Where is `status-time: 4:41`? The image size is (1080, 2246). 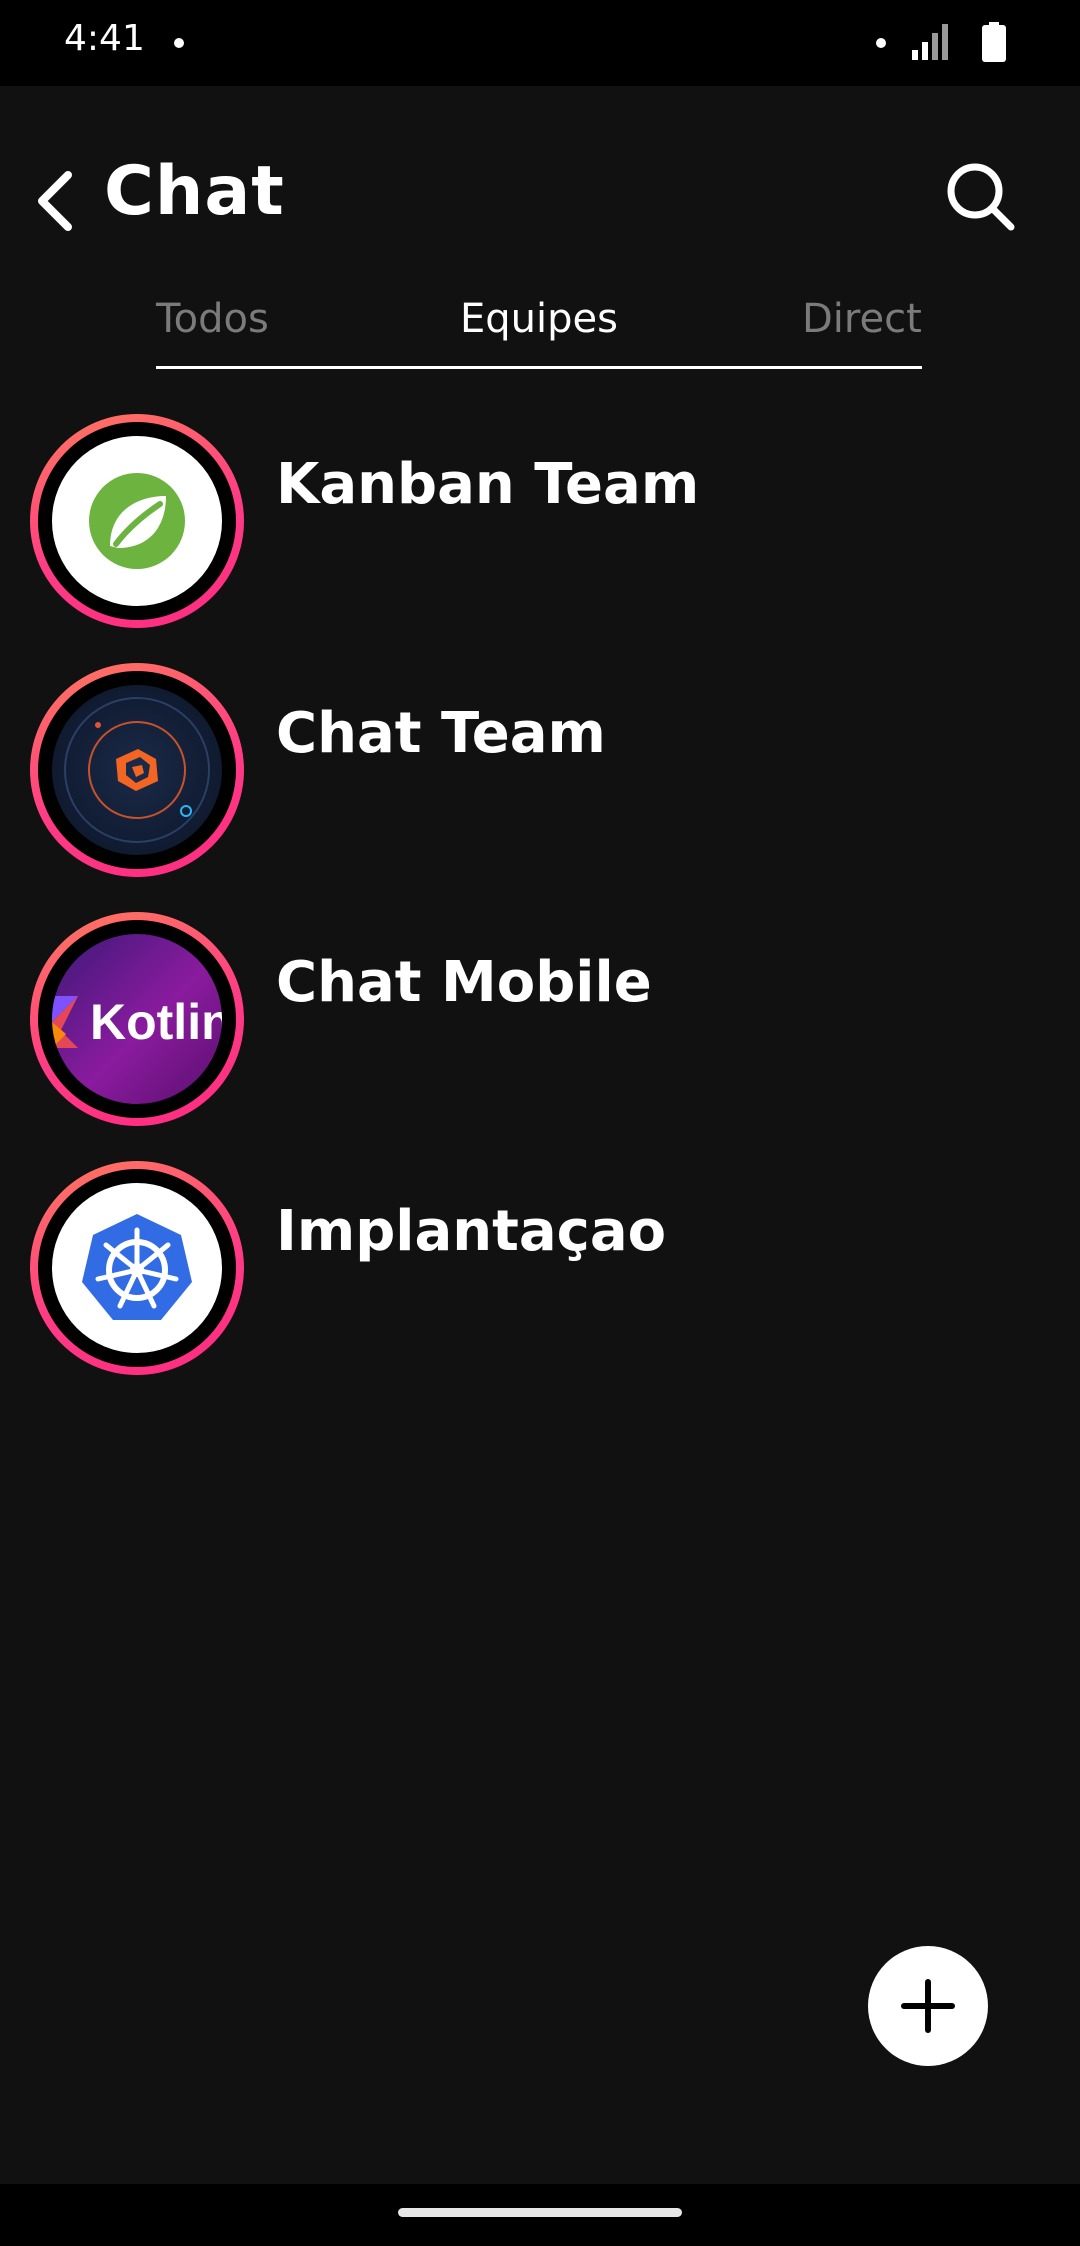 status-time: 4:41 is located at coordinates (104, 38).